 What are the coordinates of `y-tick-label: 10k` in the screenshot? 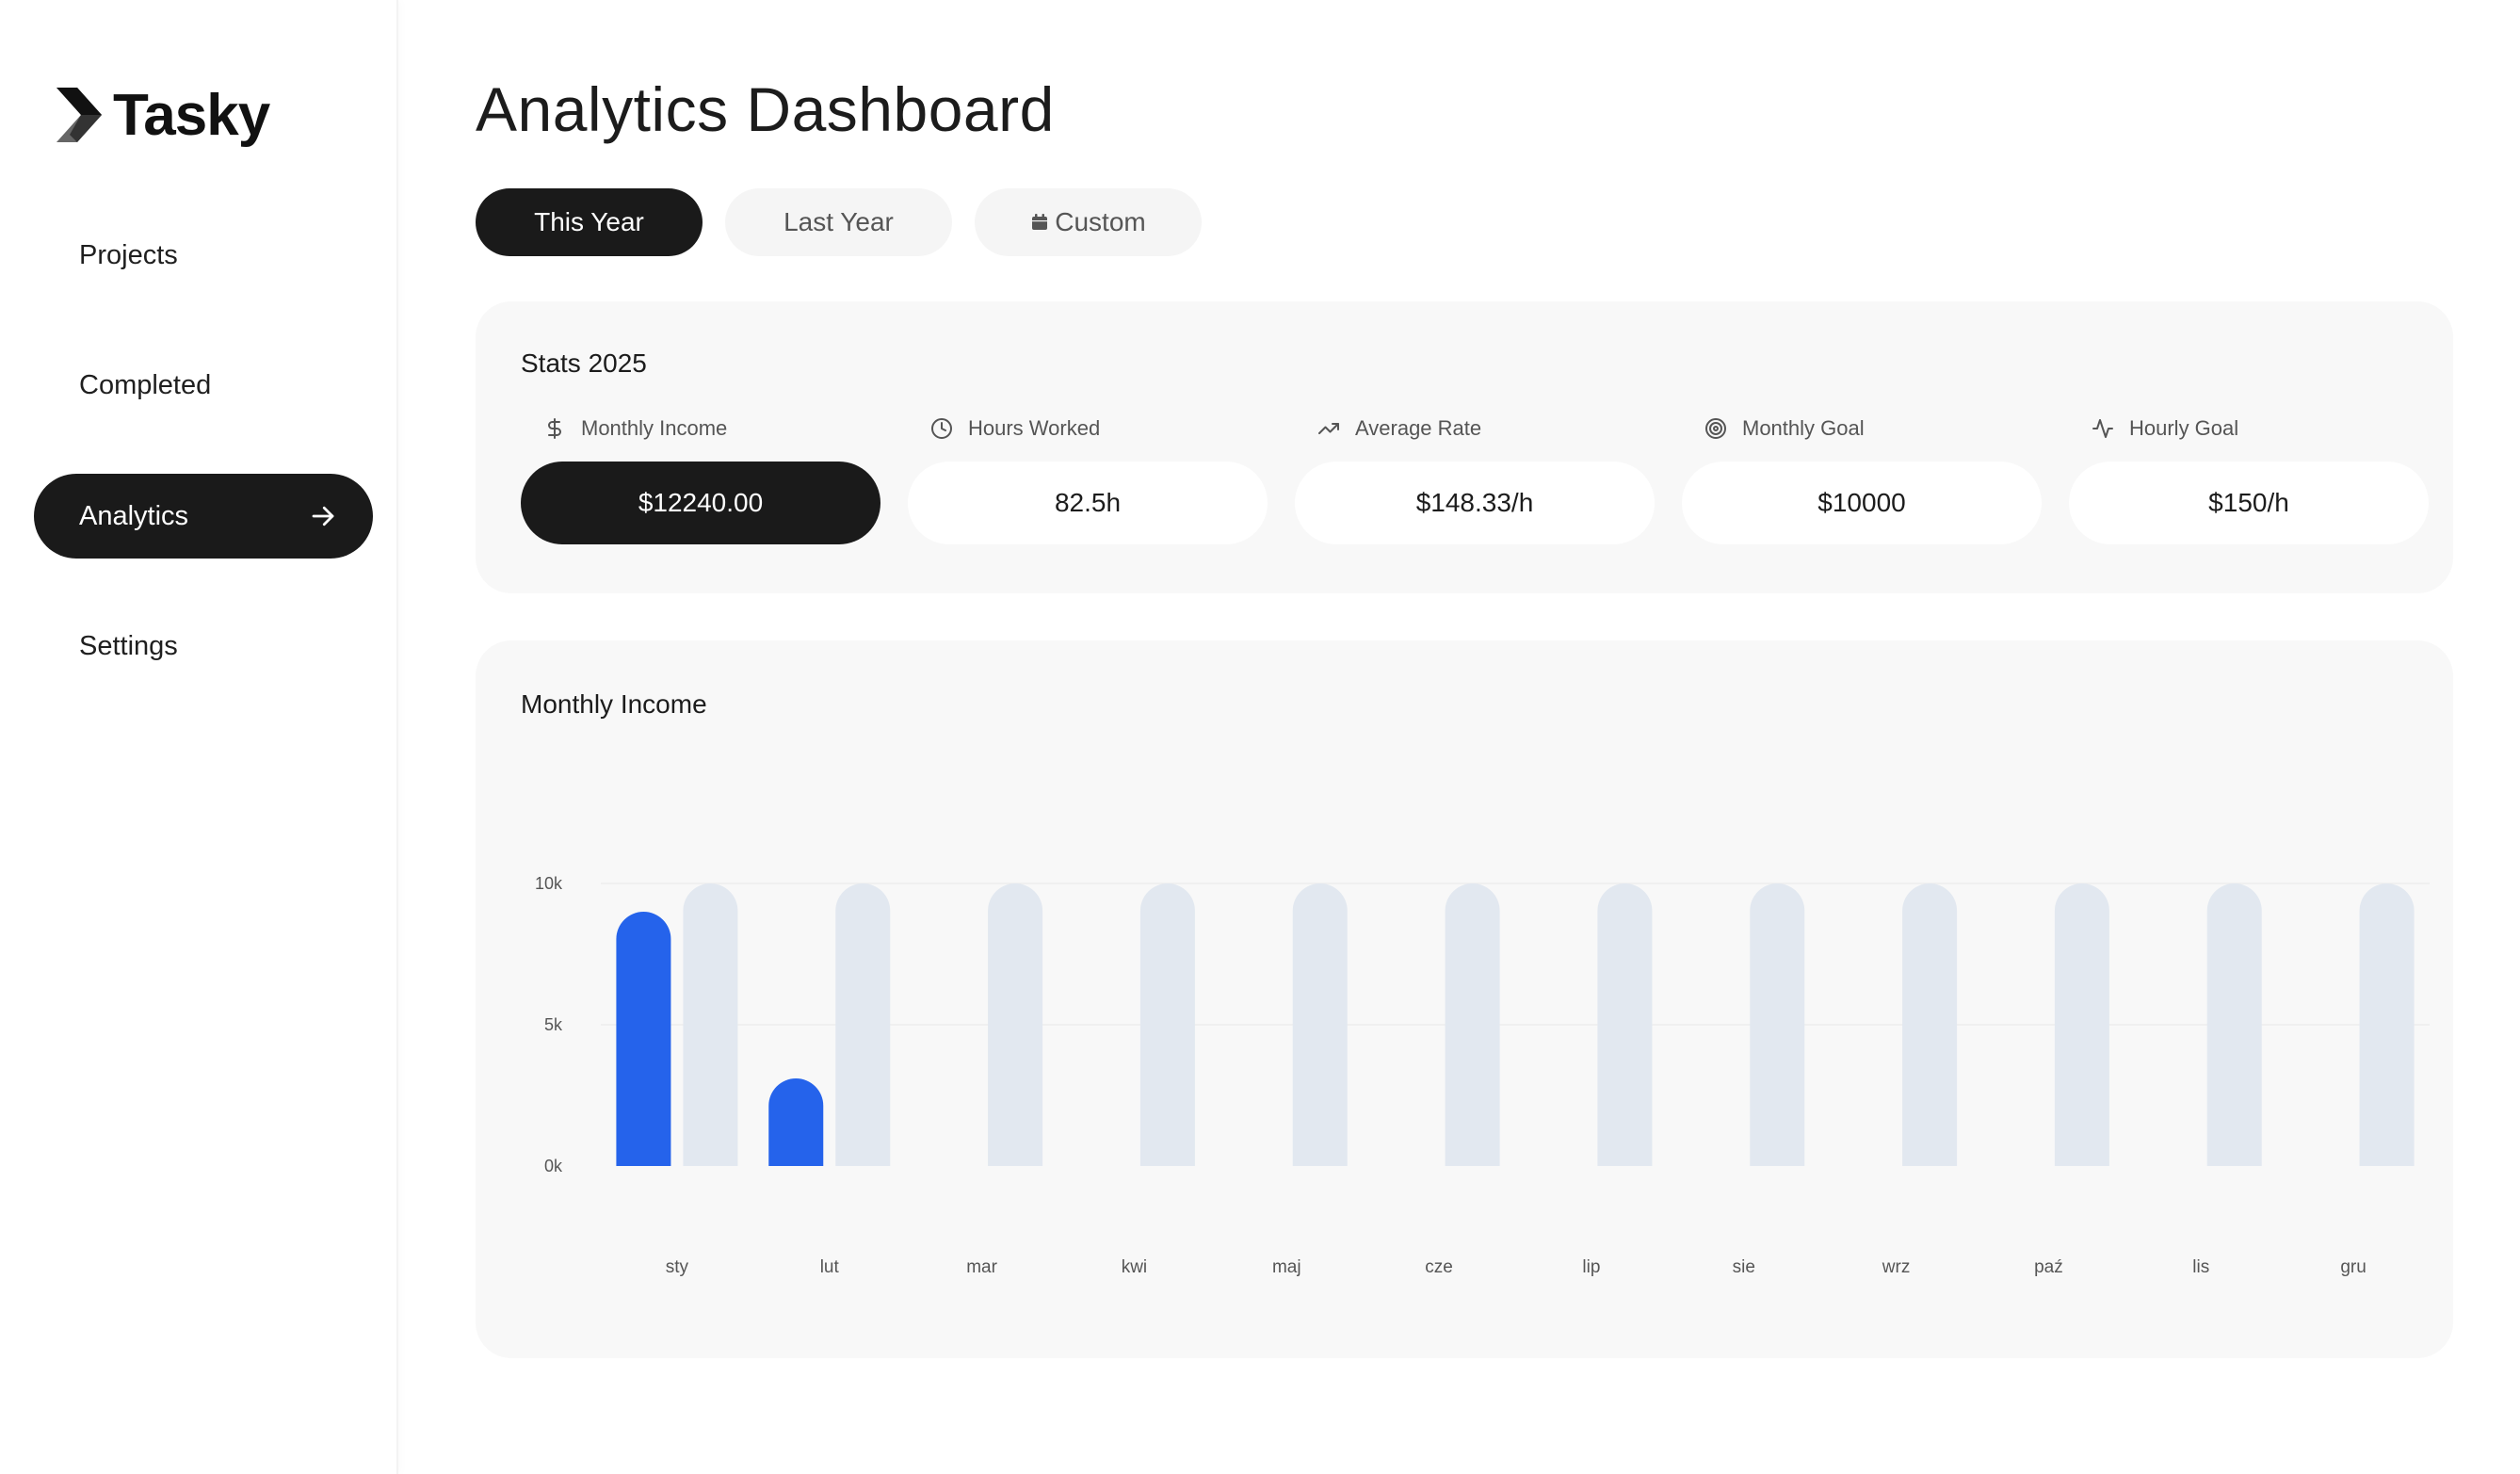 It's located at (549, 884).